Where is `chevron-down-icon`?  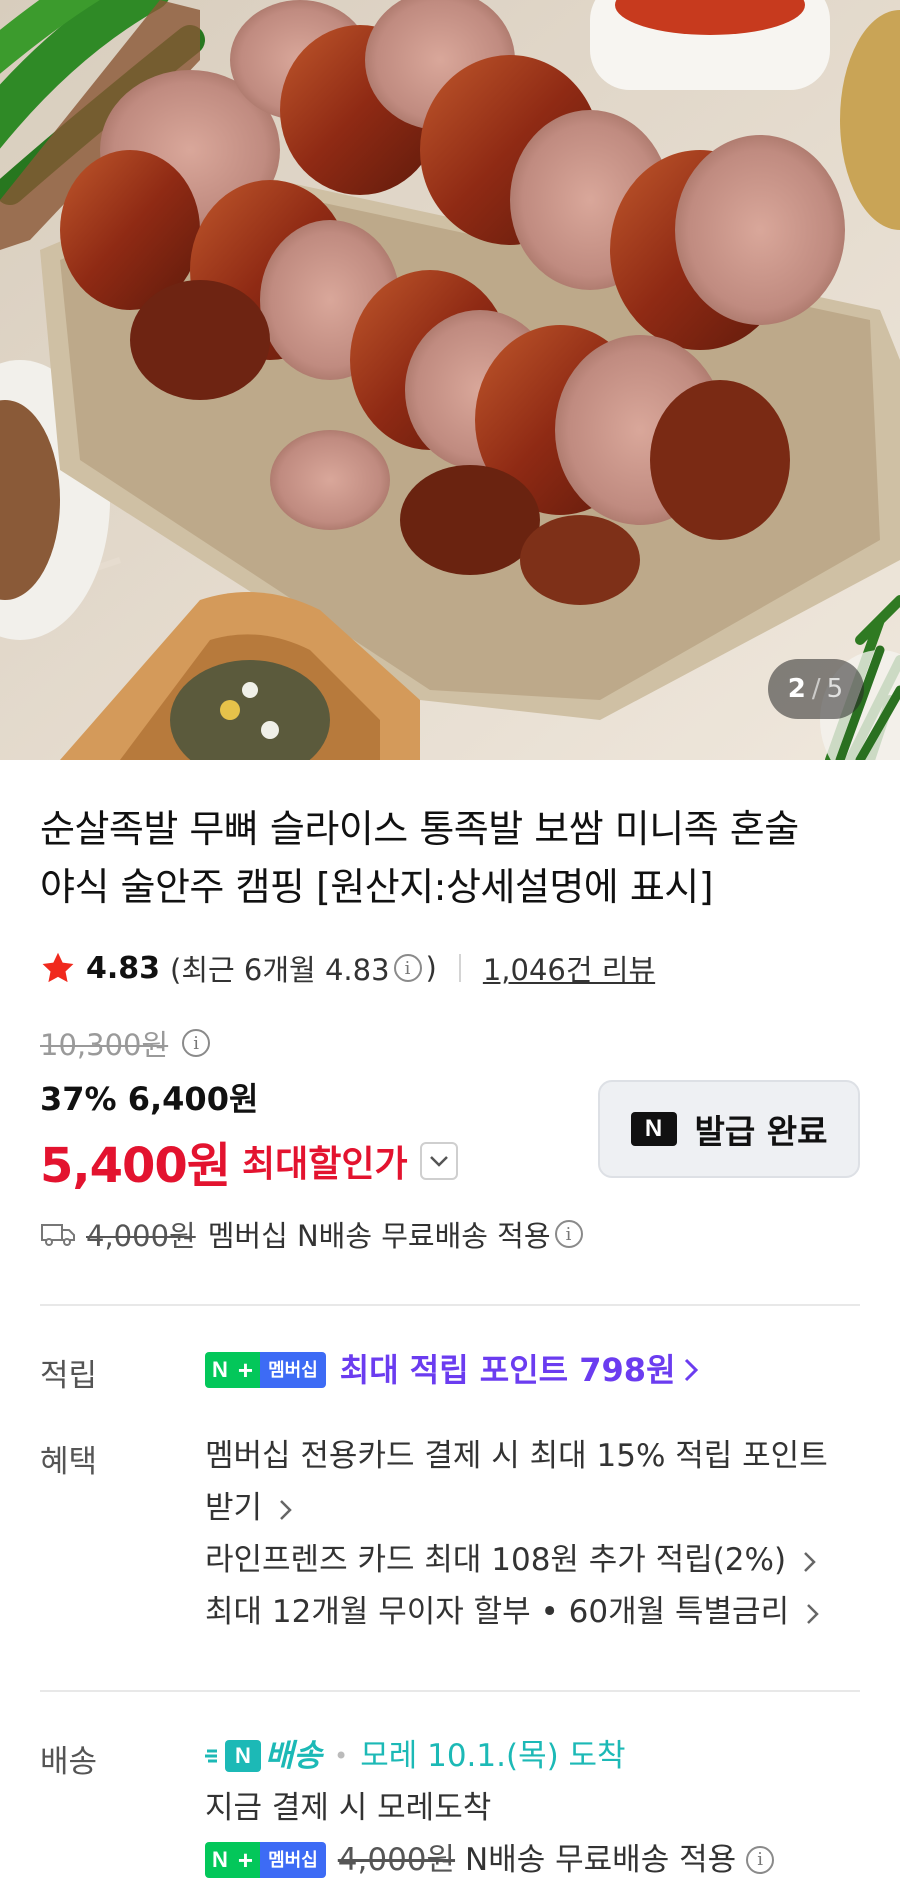
chevron-down-icon is located at coordinates (438, 1161).